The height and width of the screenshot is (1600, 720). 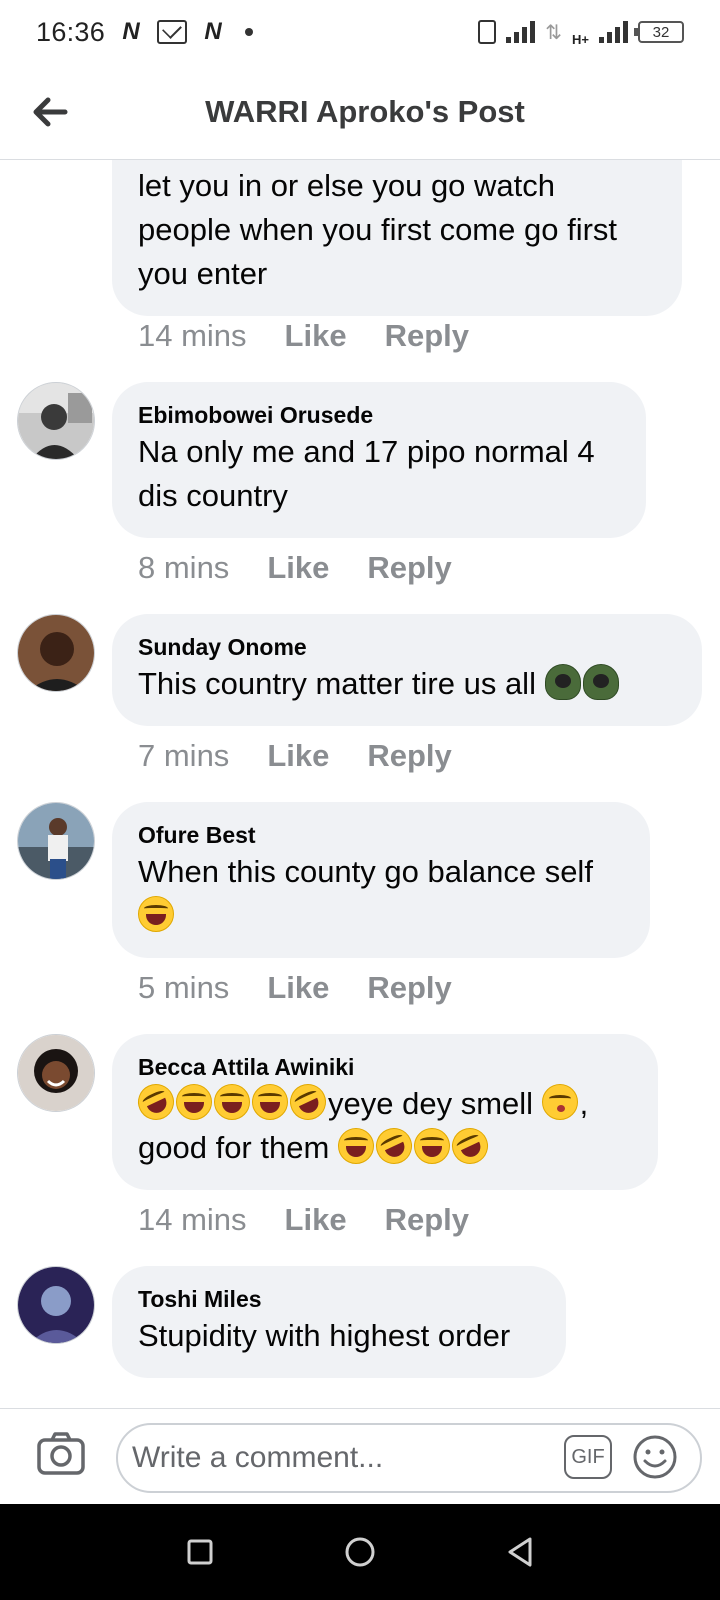 I want to click on comment-text-line-2: good for them, so click(x=385, y=1146).